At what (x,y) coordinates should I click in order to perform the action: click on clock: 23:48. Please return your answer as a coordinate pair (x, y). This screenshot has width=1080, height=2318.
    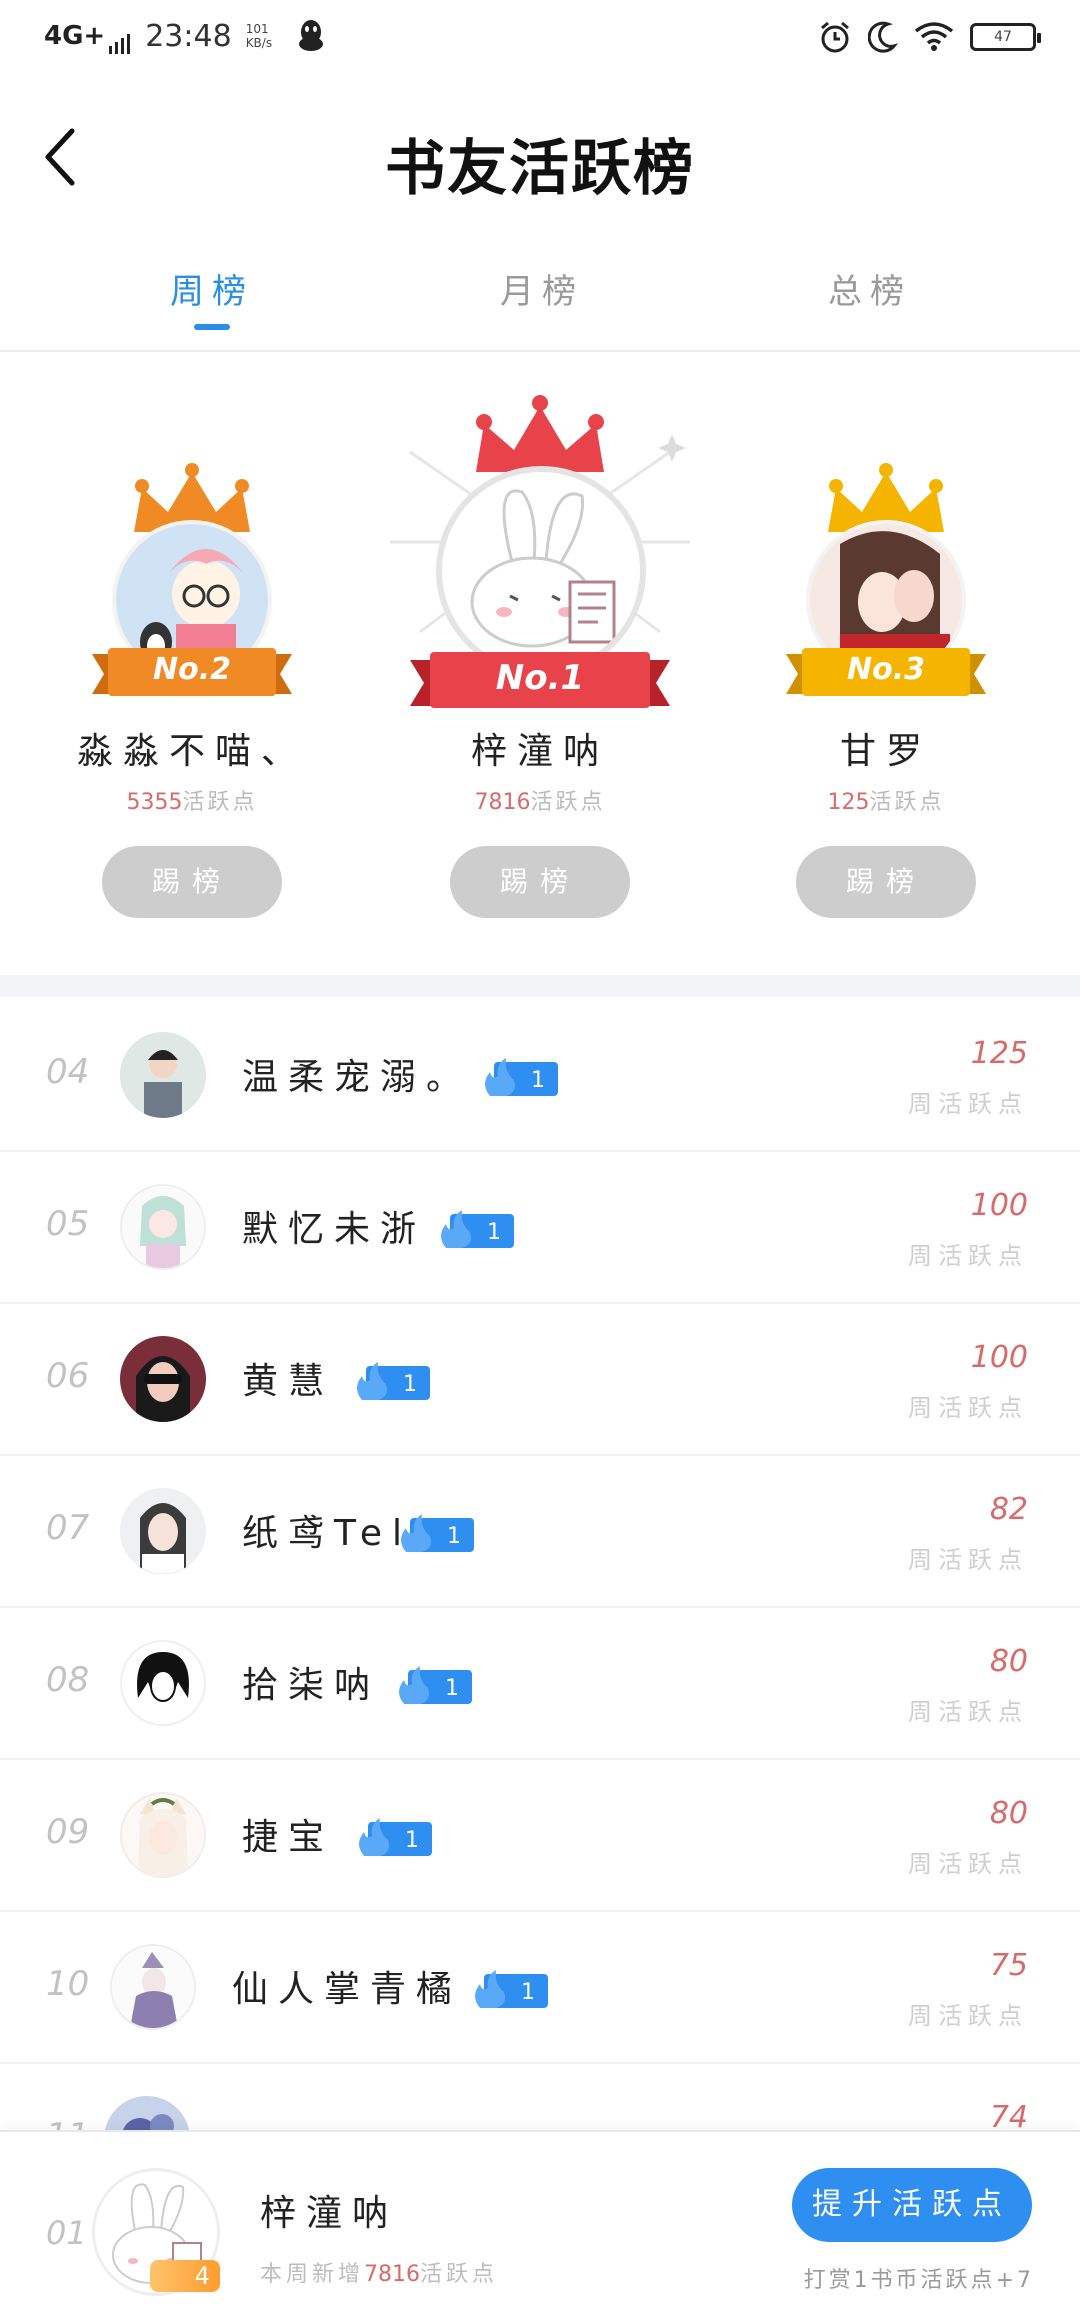
    Looking at the image, I should click on (188, 36).